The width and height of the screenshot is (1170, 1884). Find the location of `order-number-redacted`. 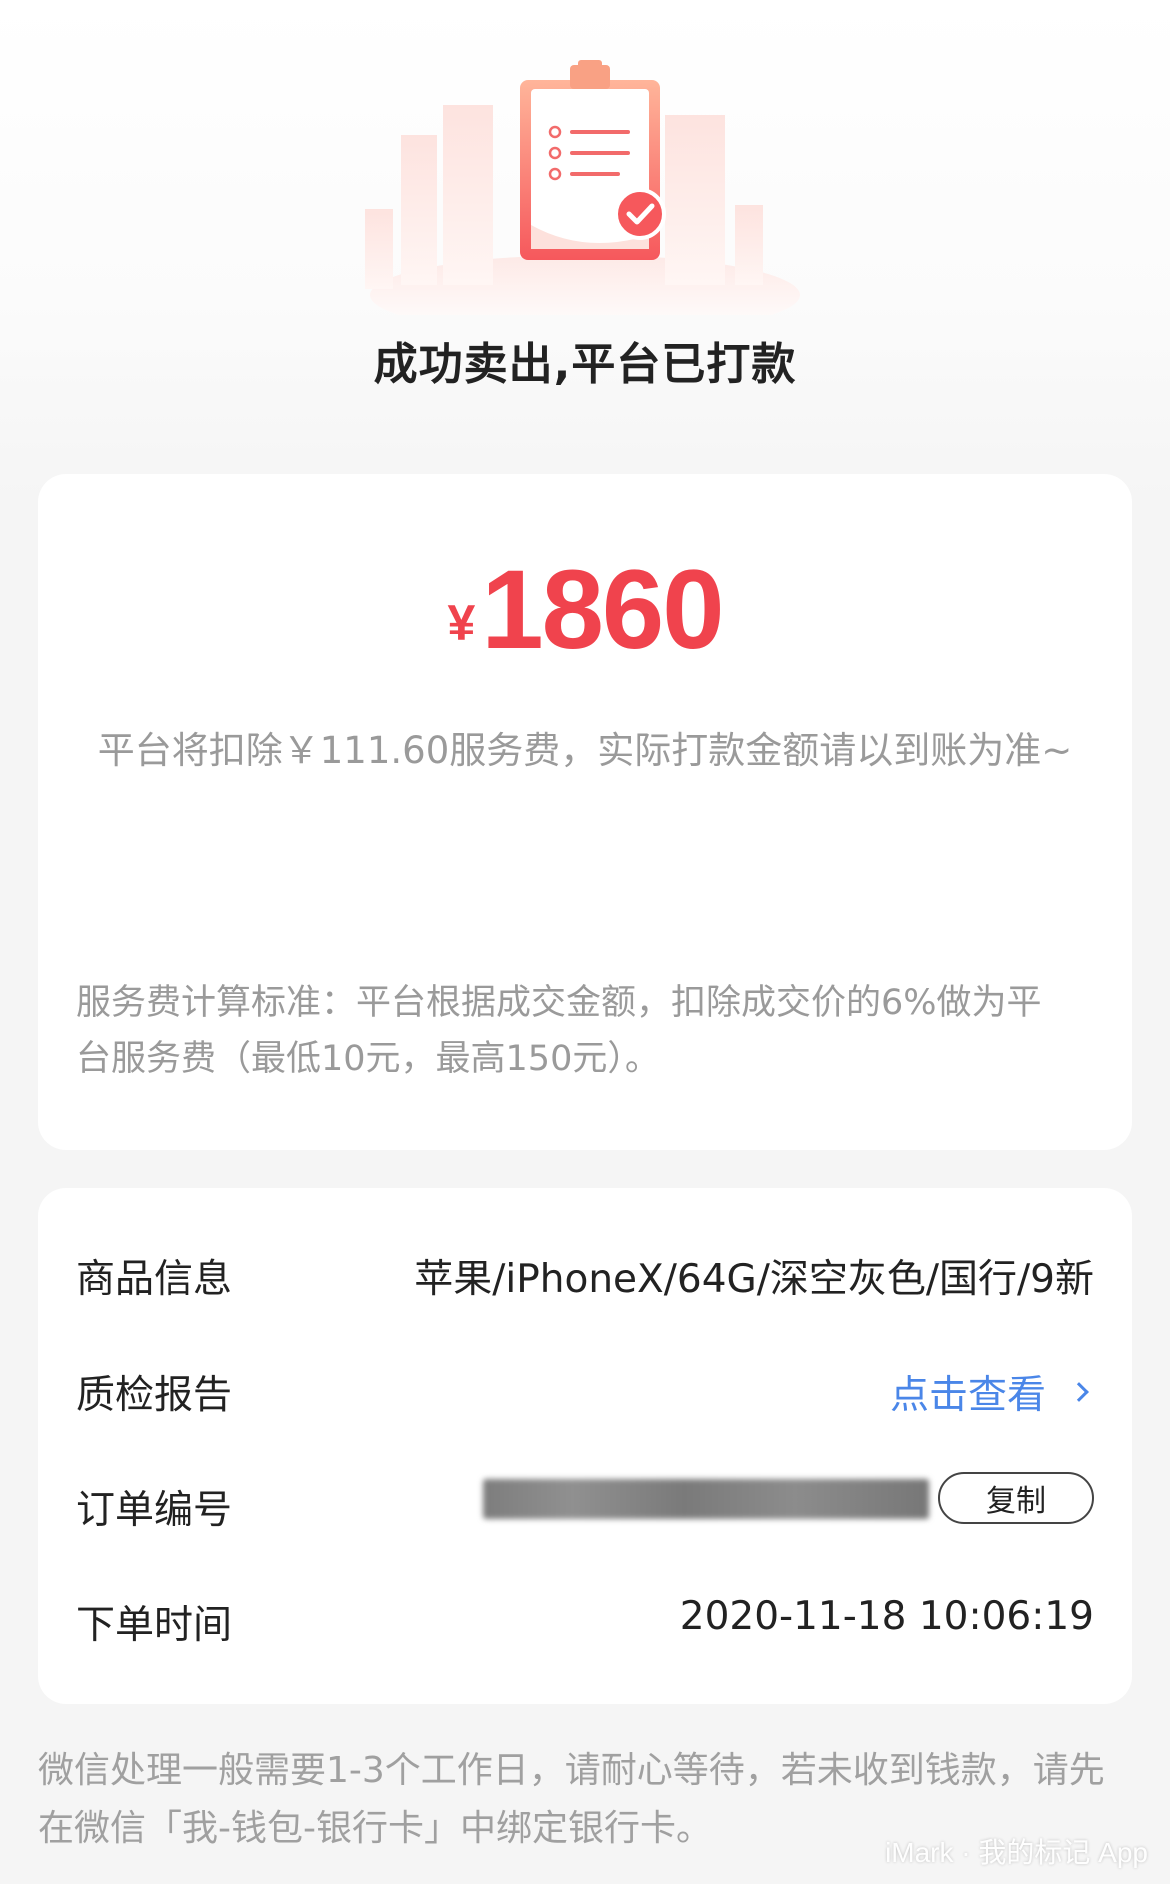

order-number-redacted is located at coordinates (706, 1499).